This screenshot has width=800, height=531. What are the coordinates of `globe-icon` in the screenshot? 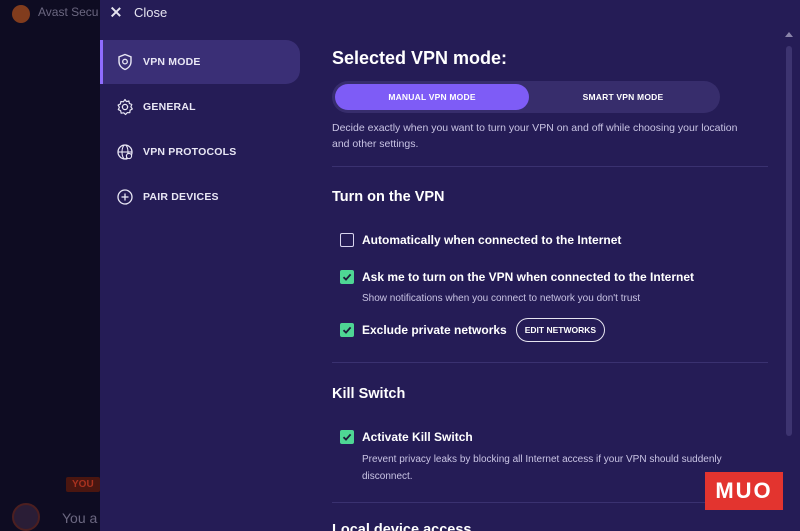 It's located at (125, 152).